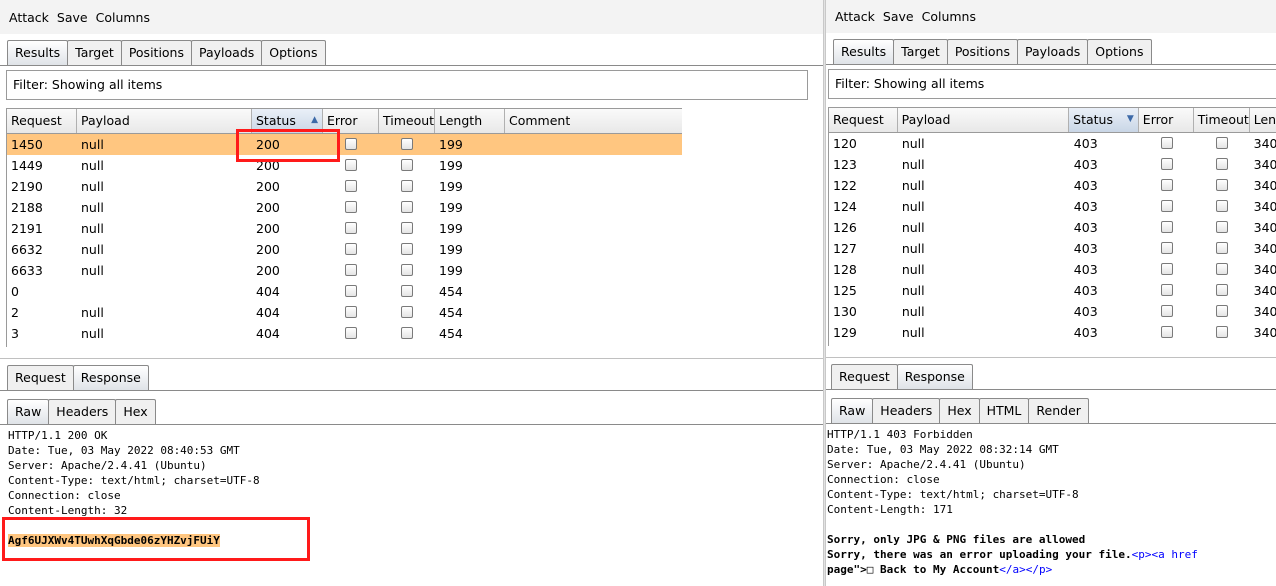 Image resolution: width=1276 pixels, height=586 pixels. I want to click on table-row: 125 null 403 340, so click(1052, 290).